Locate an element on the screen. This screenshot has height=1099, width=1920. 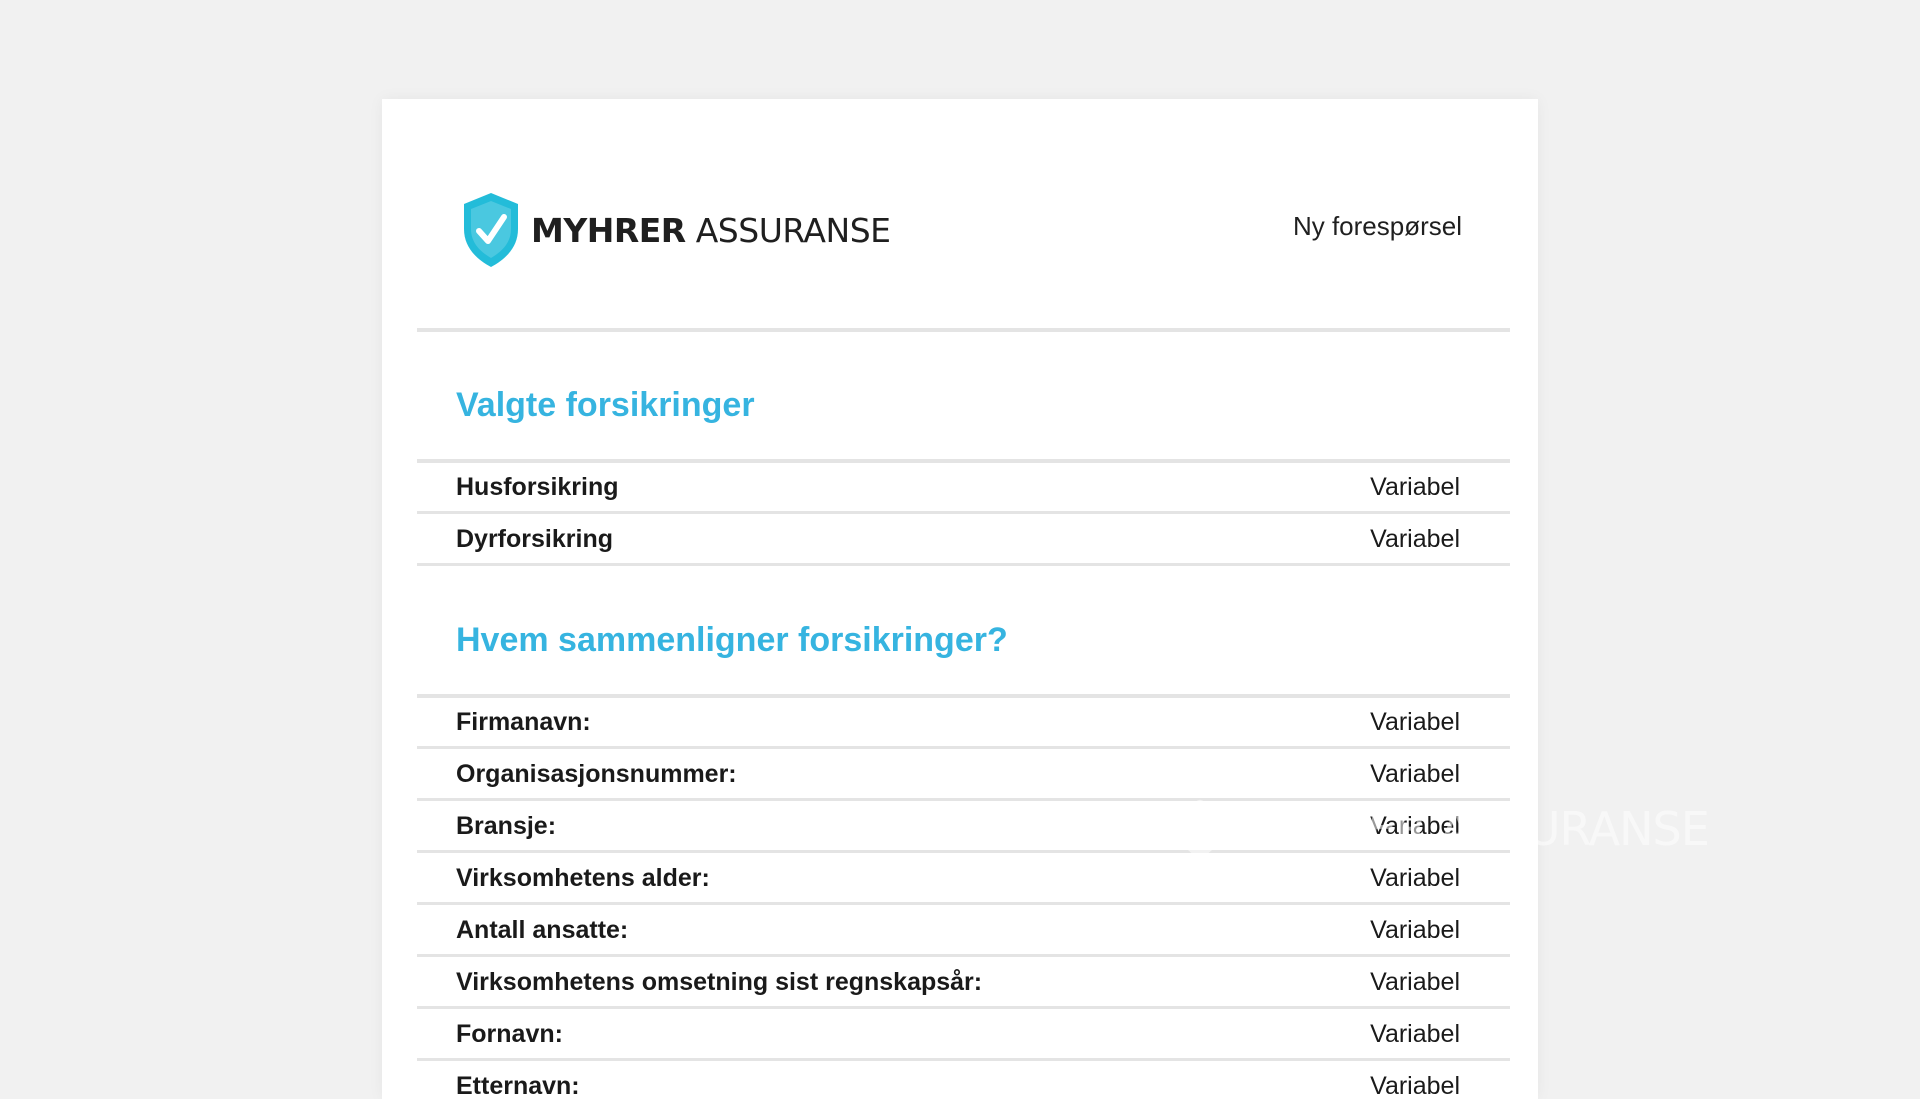
row-label: Etternavn: is located at coordinates (518, 1085).